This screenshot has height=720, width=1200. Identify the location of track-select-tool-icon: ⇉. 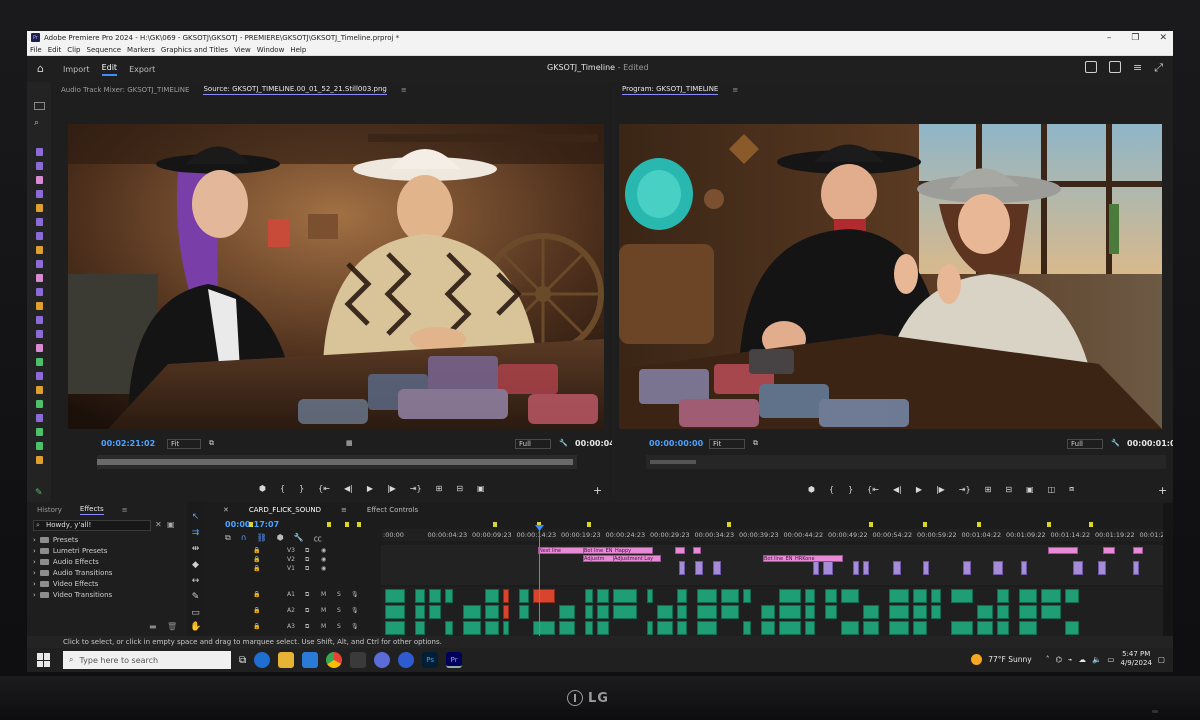
(195, 533).